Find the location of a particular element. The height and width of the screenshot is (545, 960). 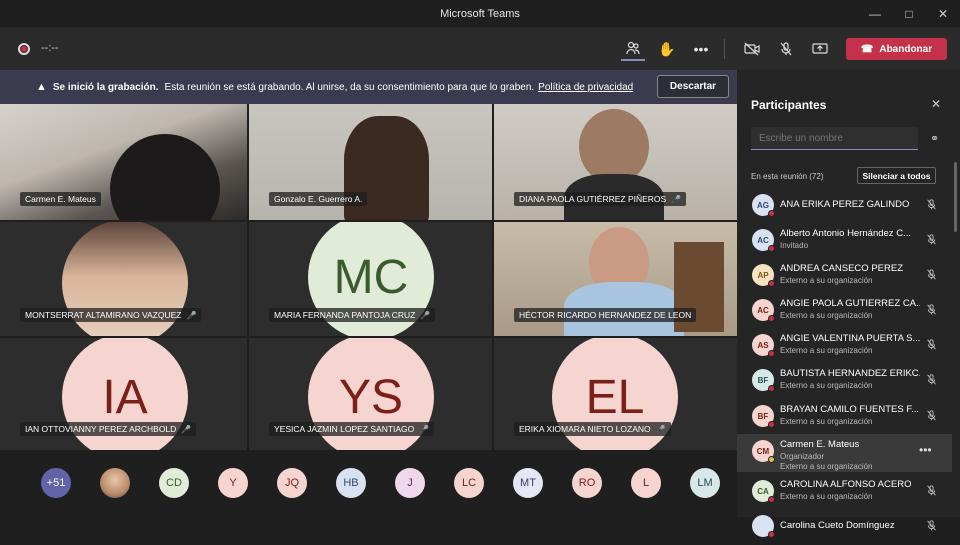

camera-off-icon is located at coordinates (752, 49).